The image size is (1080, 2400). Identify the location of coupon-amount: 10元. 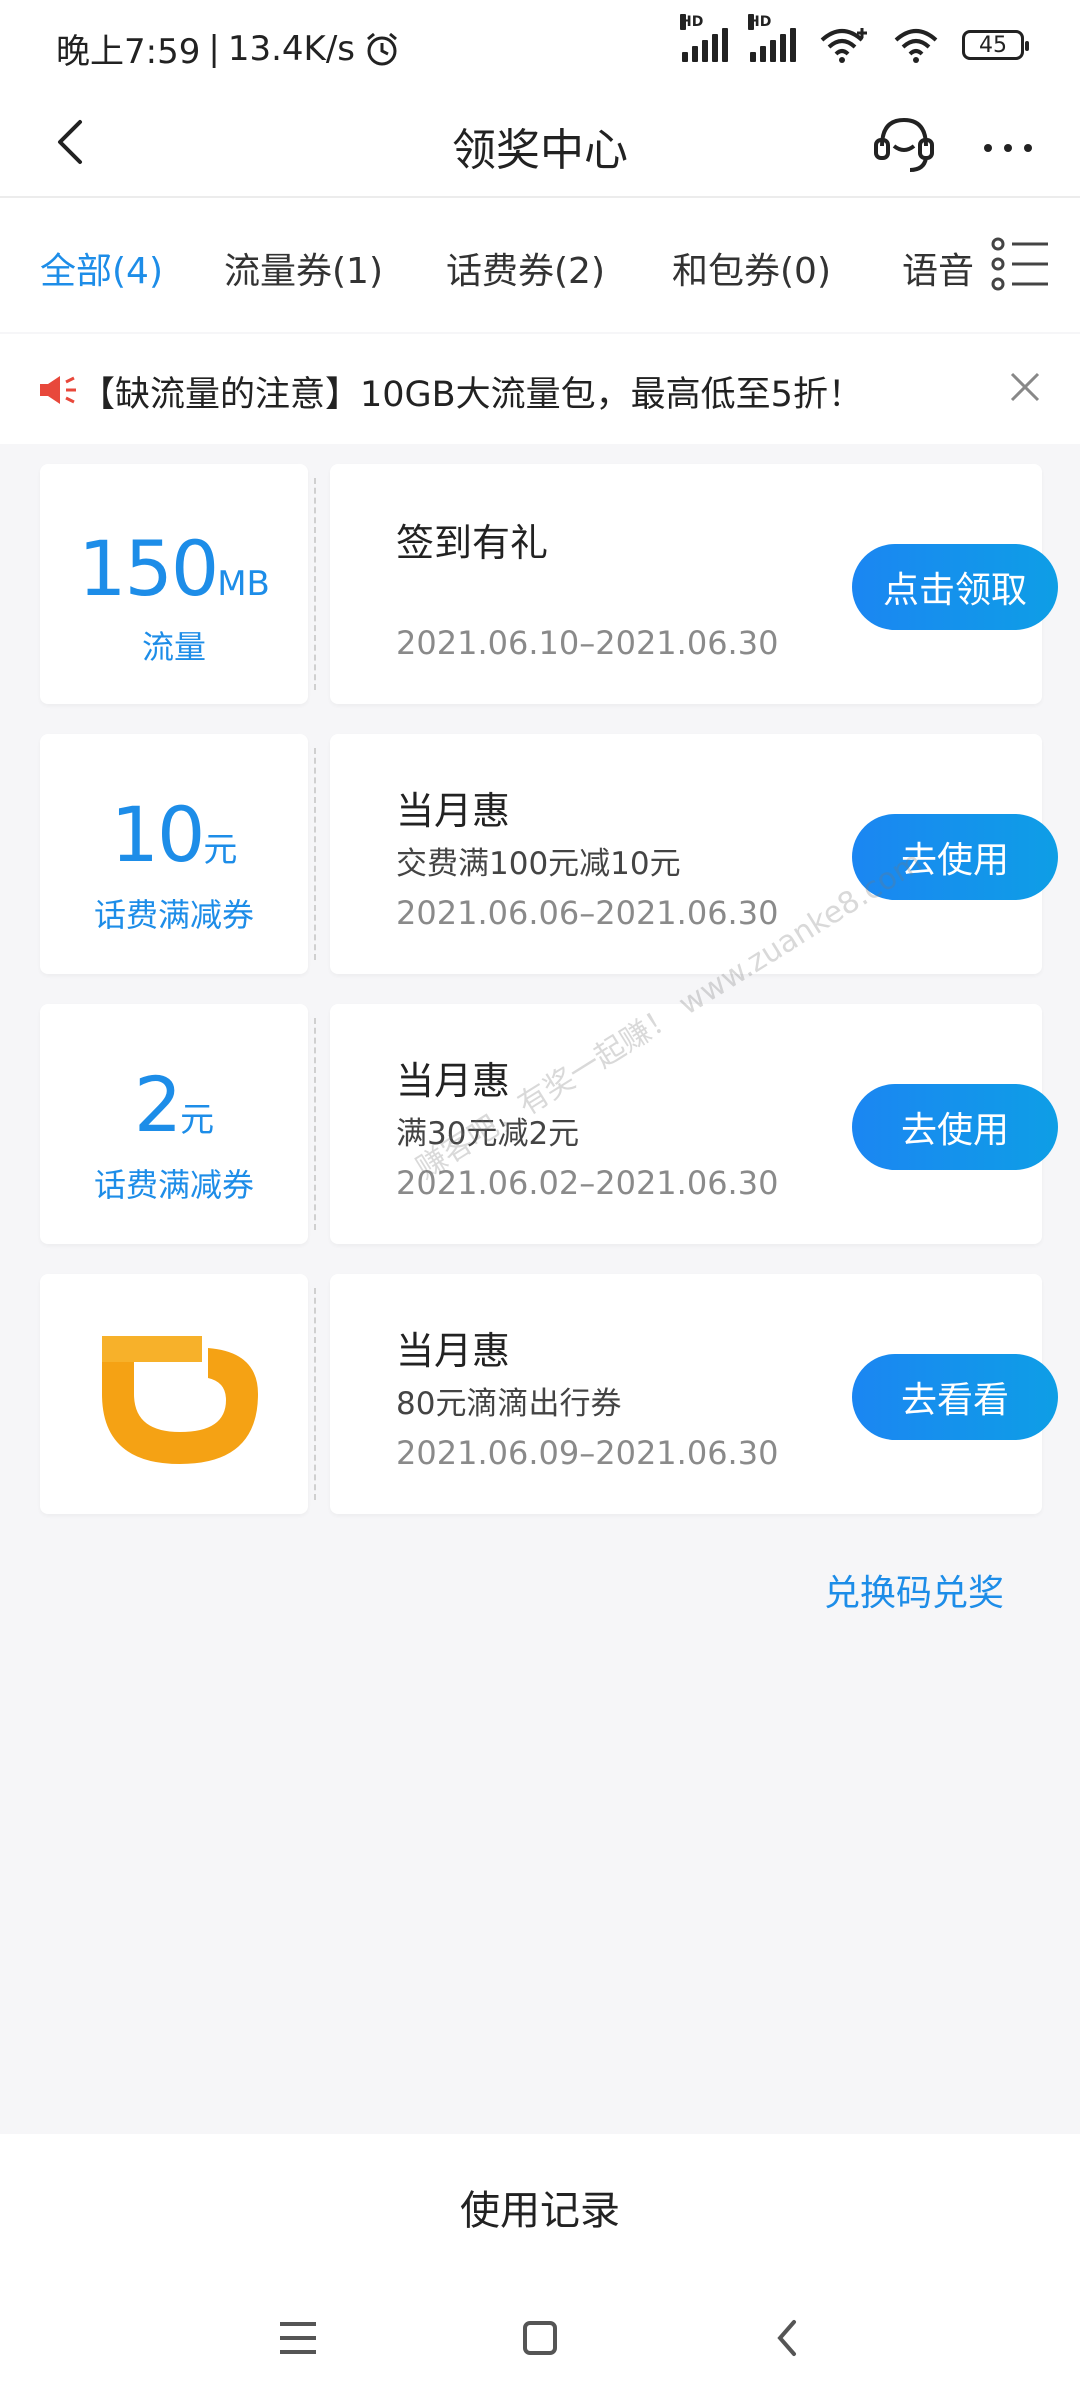
(174, 834).